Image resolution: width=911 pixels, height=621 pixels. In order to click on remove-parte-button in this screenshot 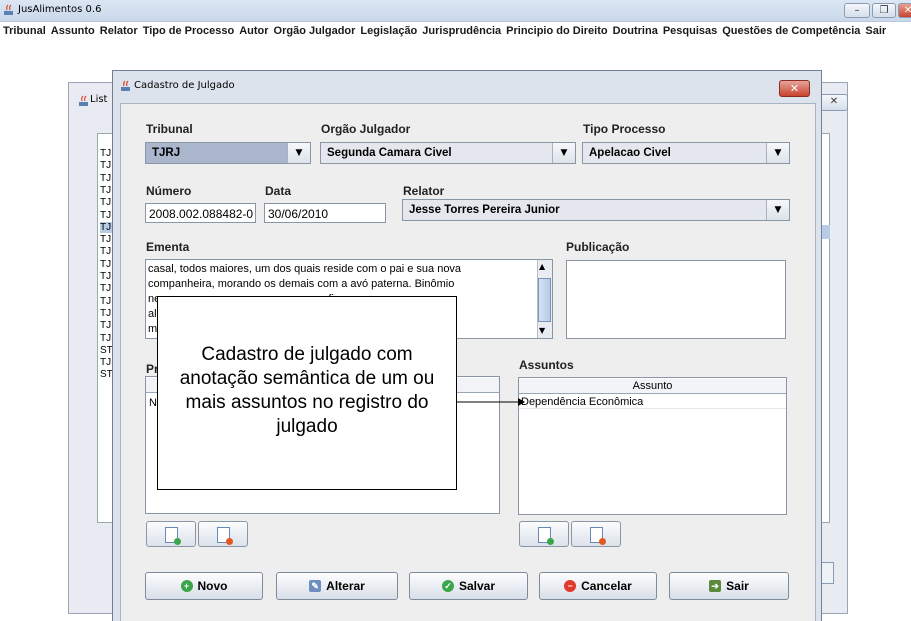, I will do `click(223, 534)`.